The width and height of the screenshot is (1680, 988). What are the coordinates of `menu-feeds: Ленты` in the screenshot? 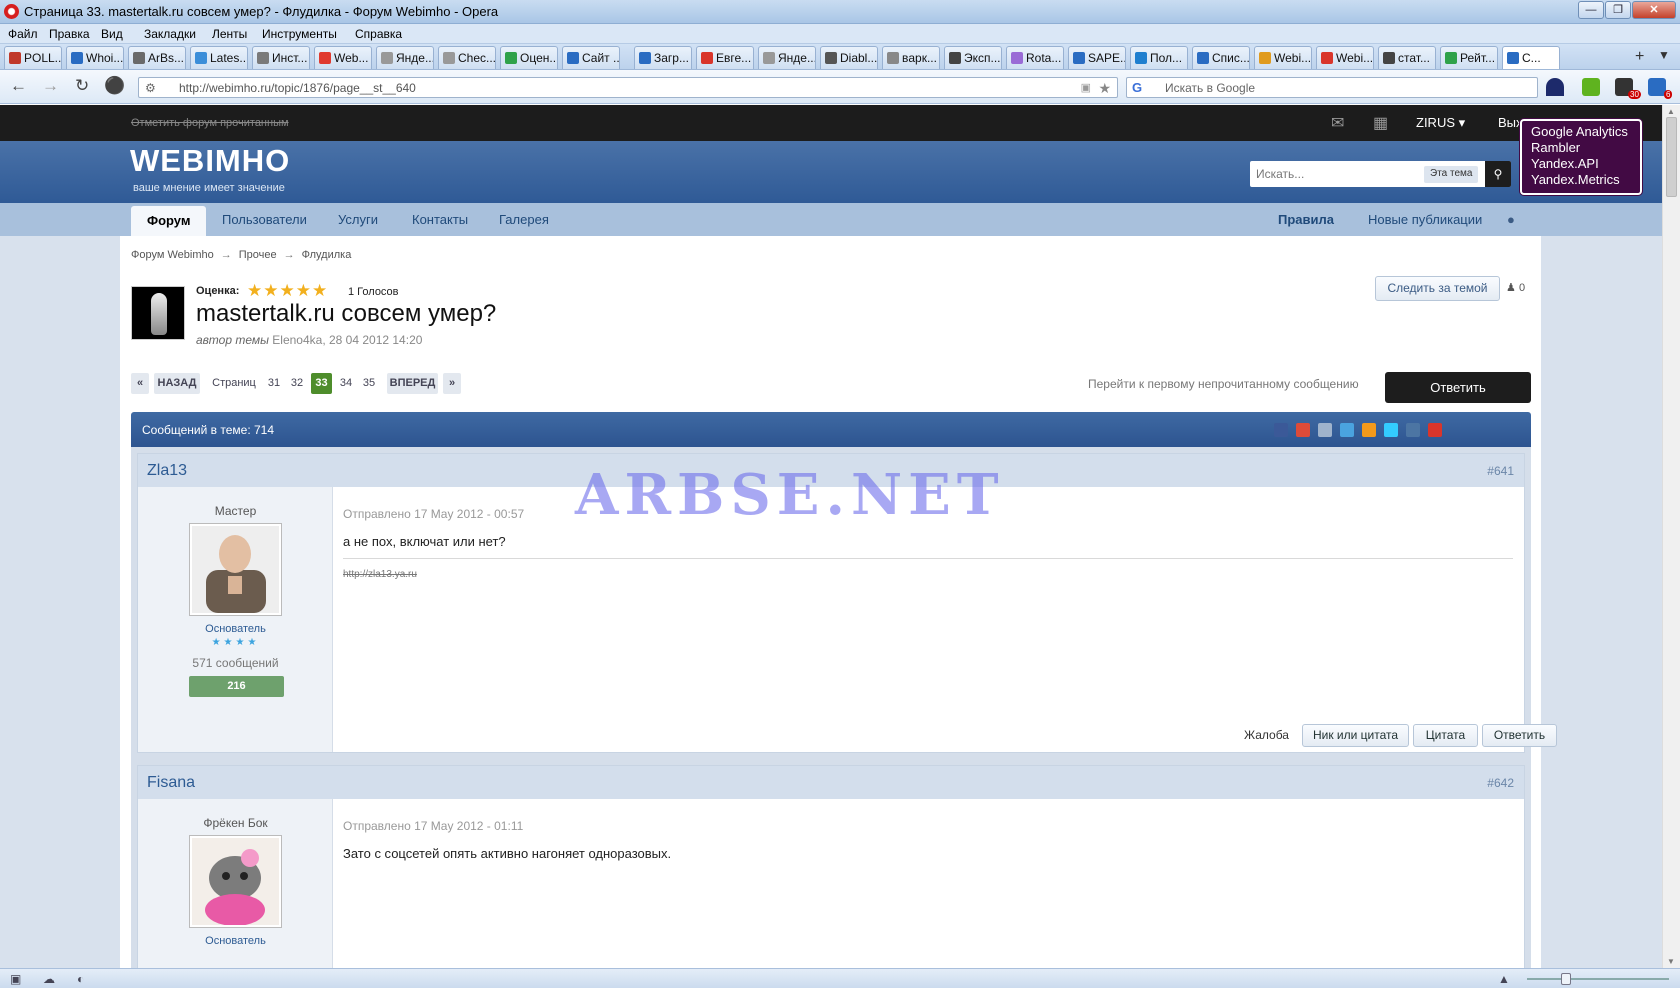 It's located at (229, 34).